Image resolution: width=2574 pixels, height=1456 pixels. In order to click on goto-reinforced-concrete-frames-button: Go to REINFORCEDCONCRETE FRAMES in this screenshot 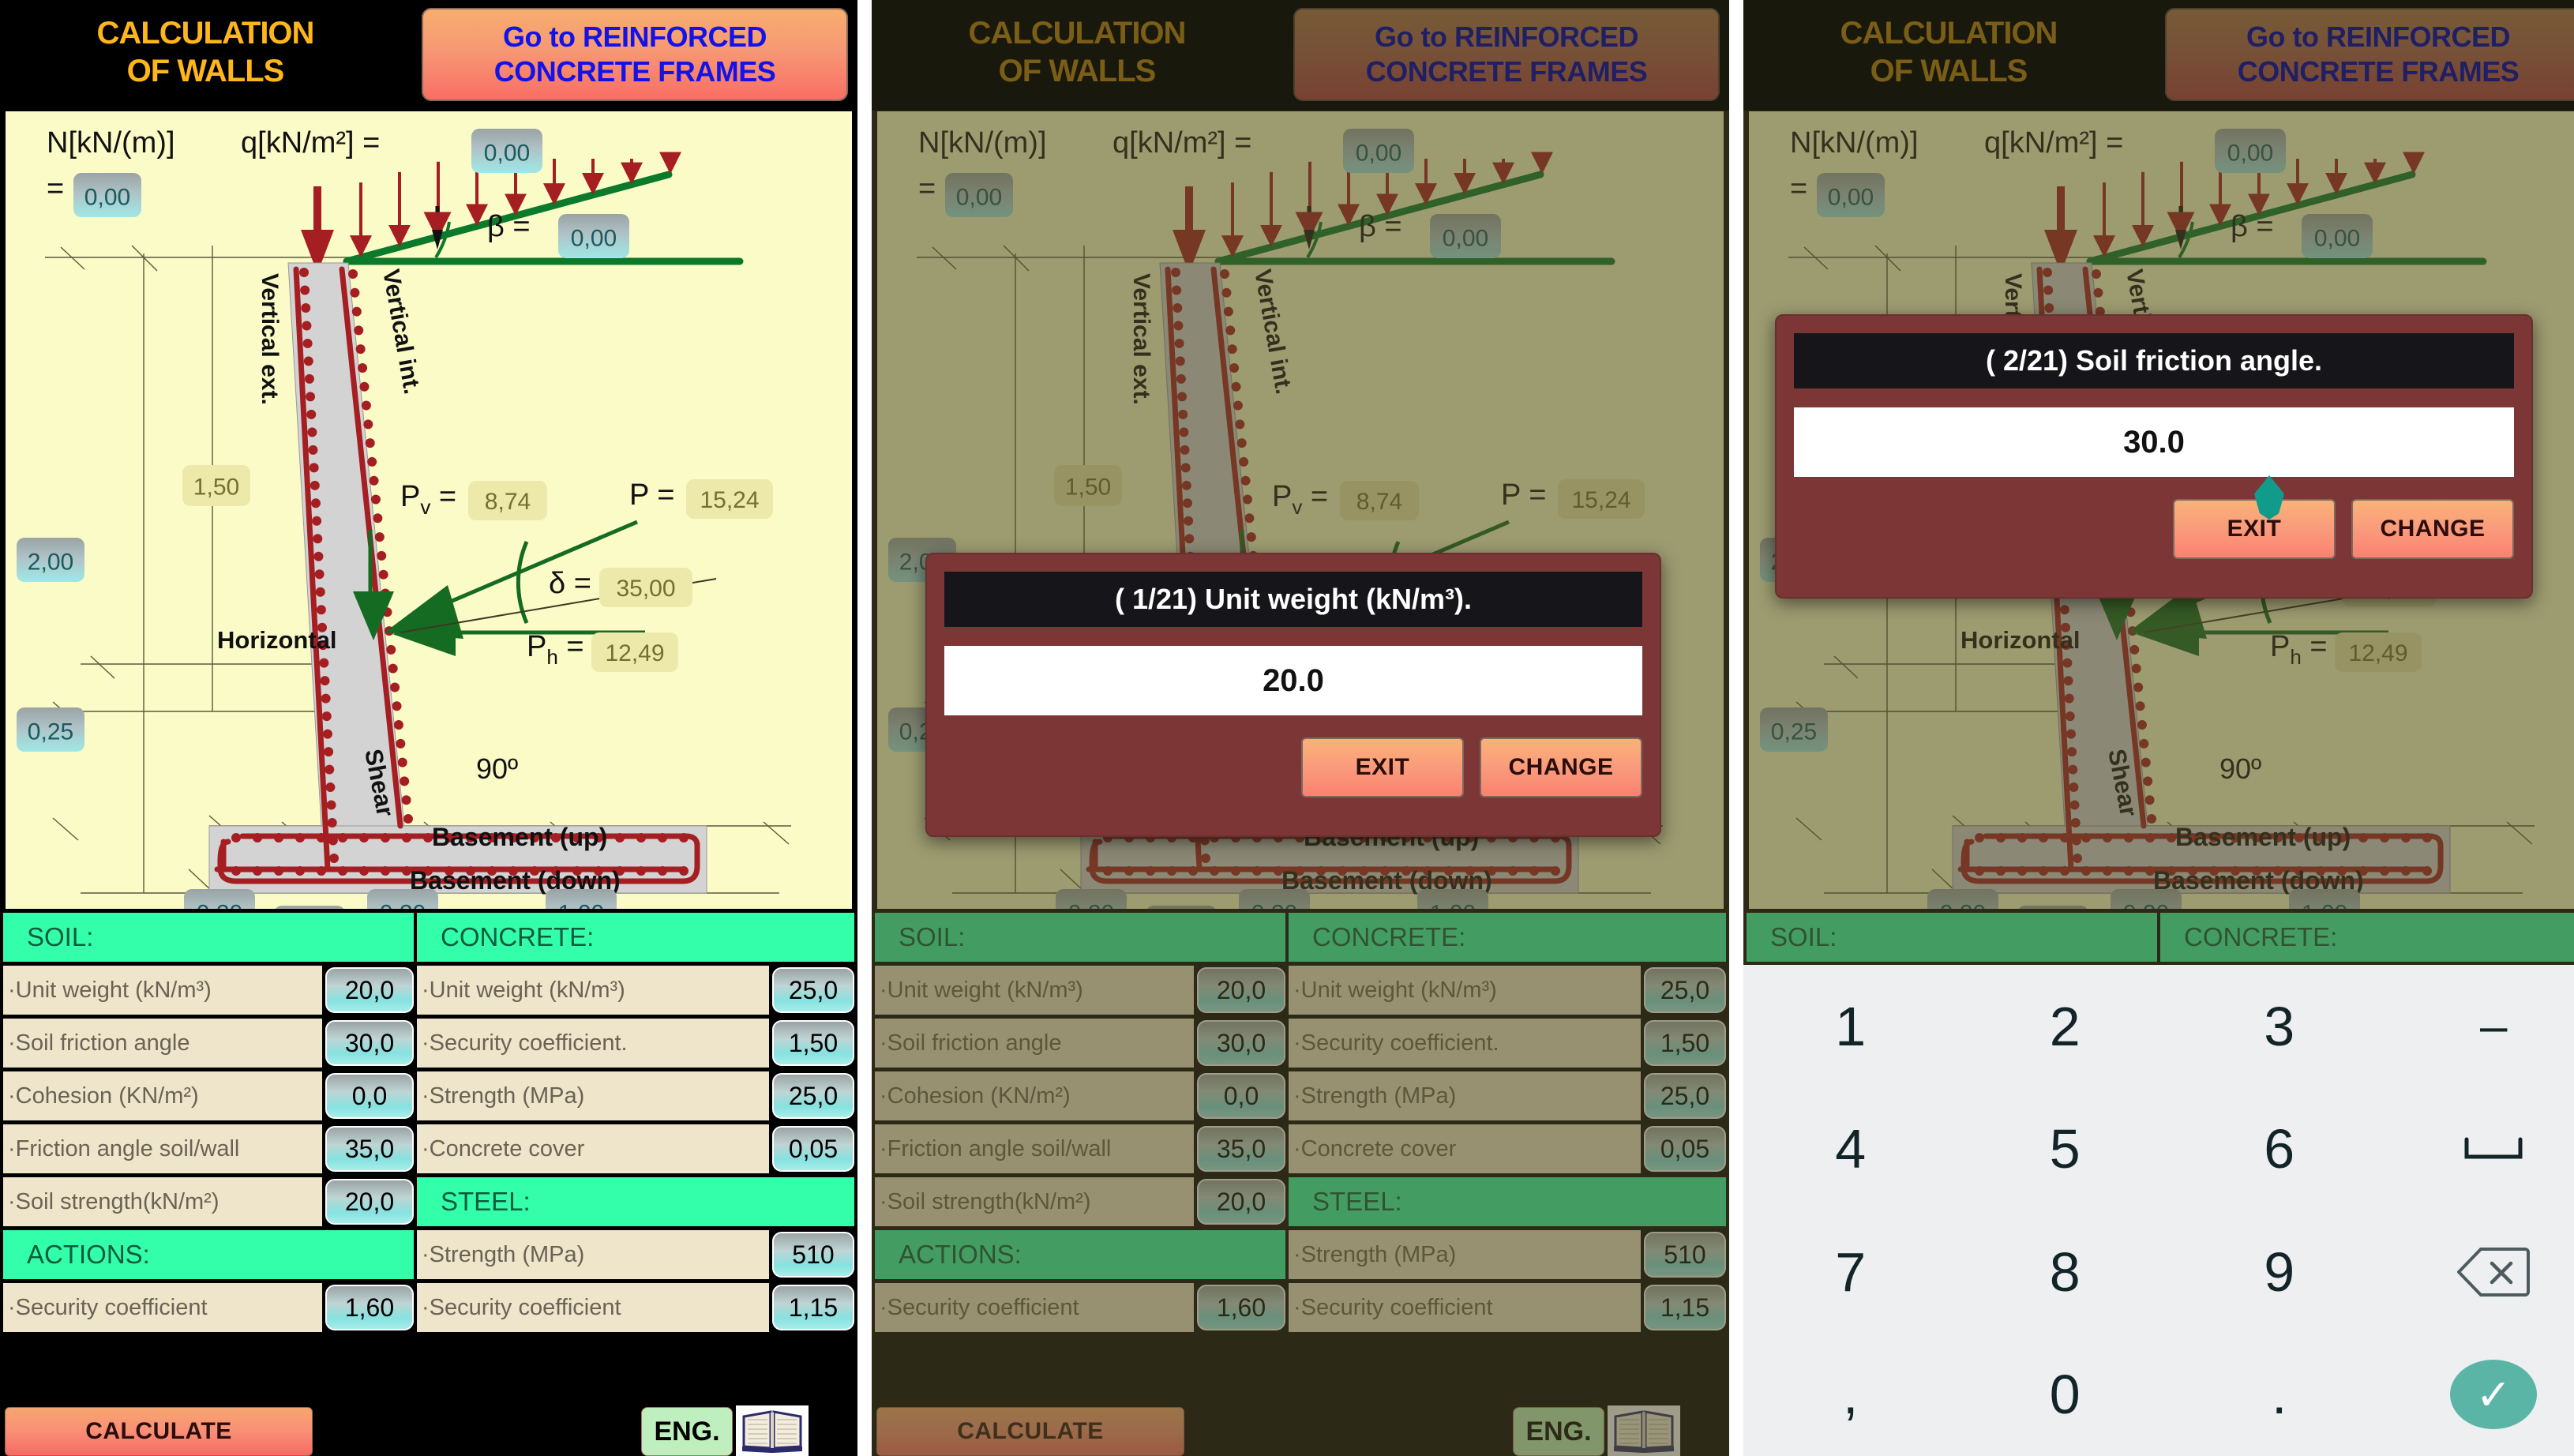, I will do `click(635, 54)`.